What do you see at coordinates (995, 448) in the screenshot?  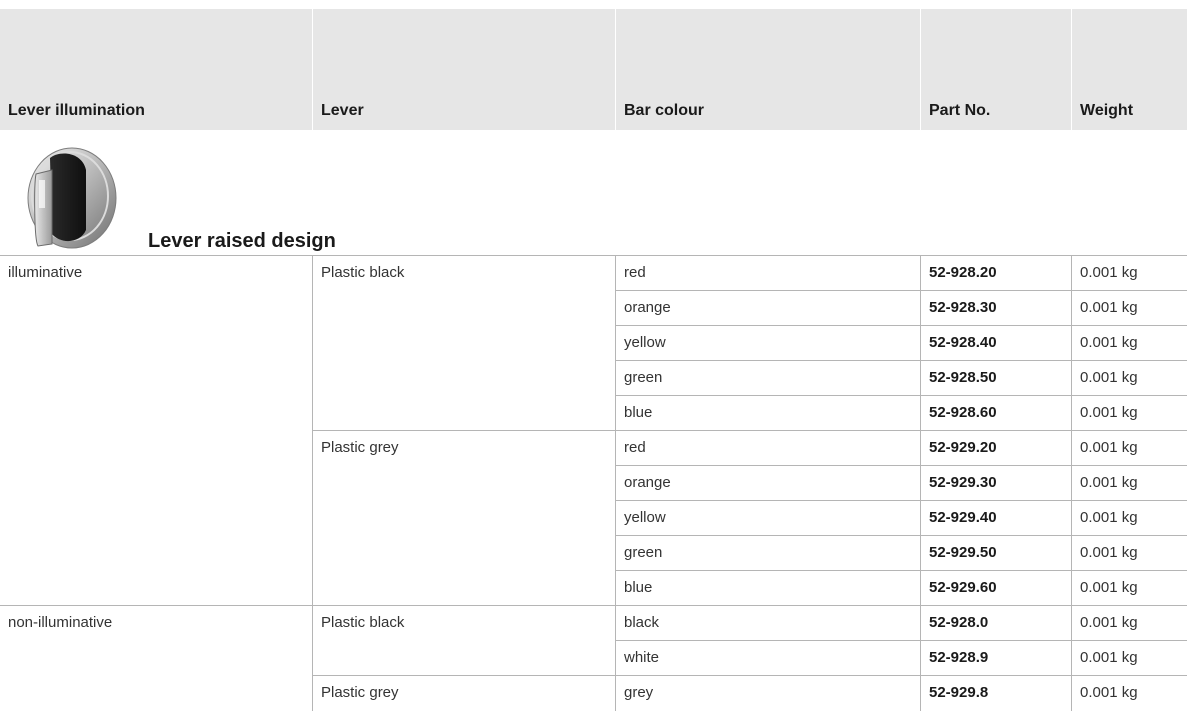 I see `cell-part-no: 52-929.20` at bounding box center [995, 448].